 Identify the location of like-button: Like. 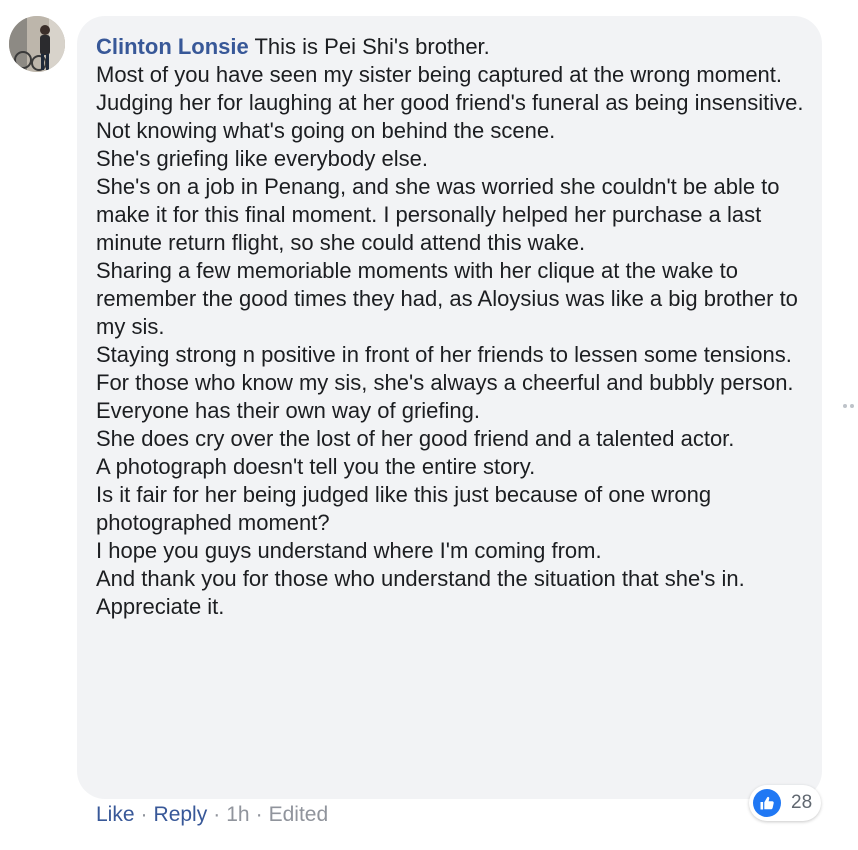
(115, 814).